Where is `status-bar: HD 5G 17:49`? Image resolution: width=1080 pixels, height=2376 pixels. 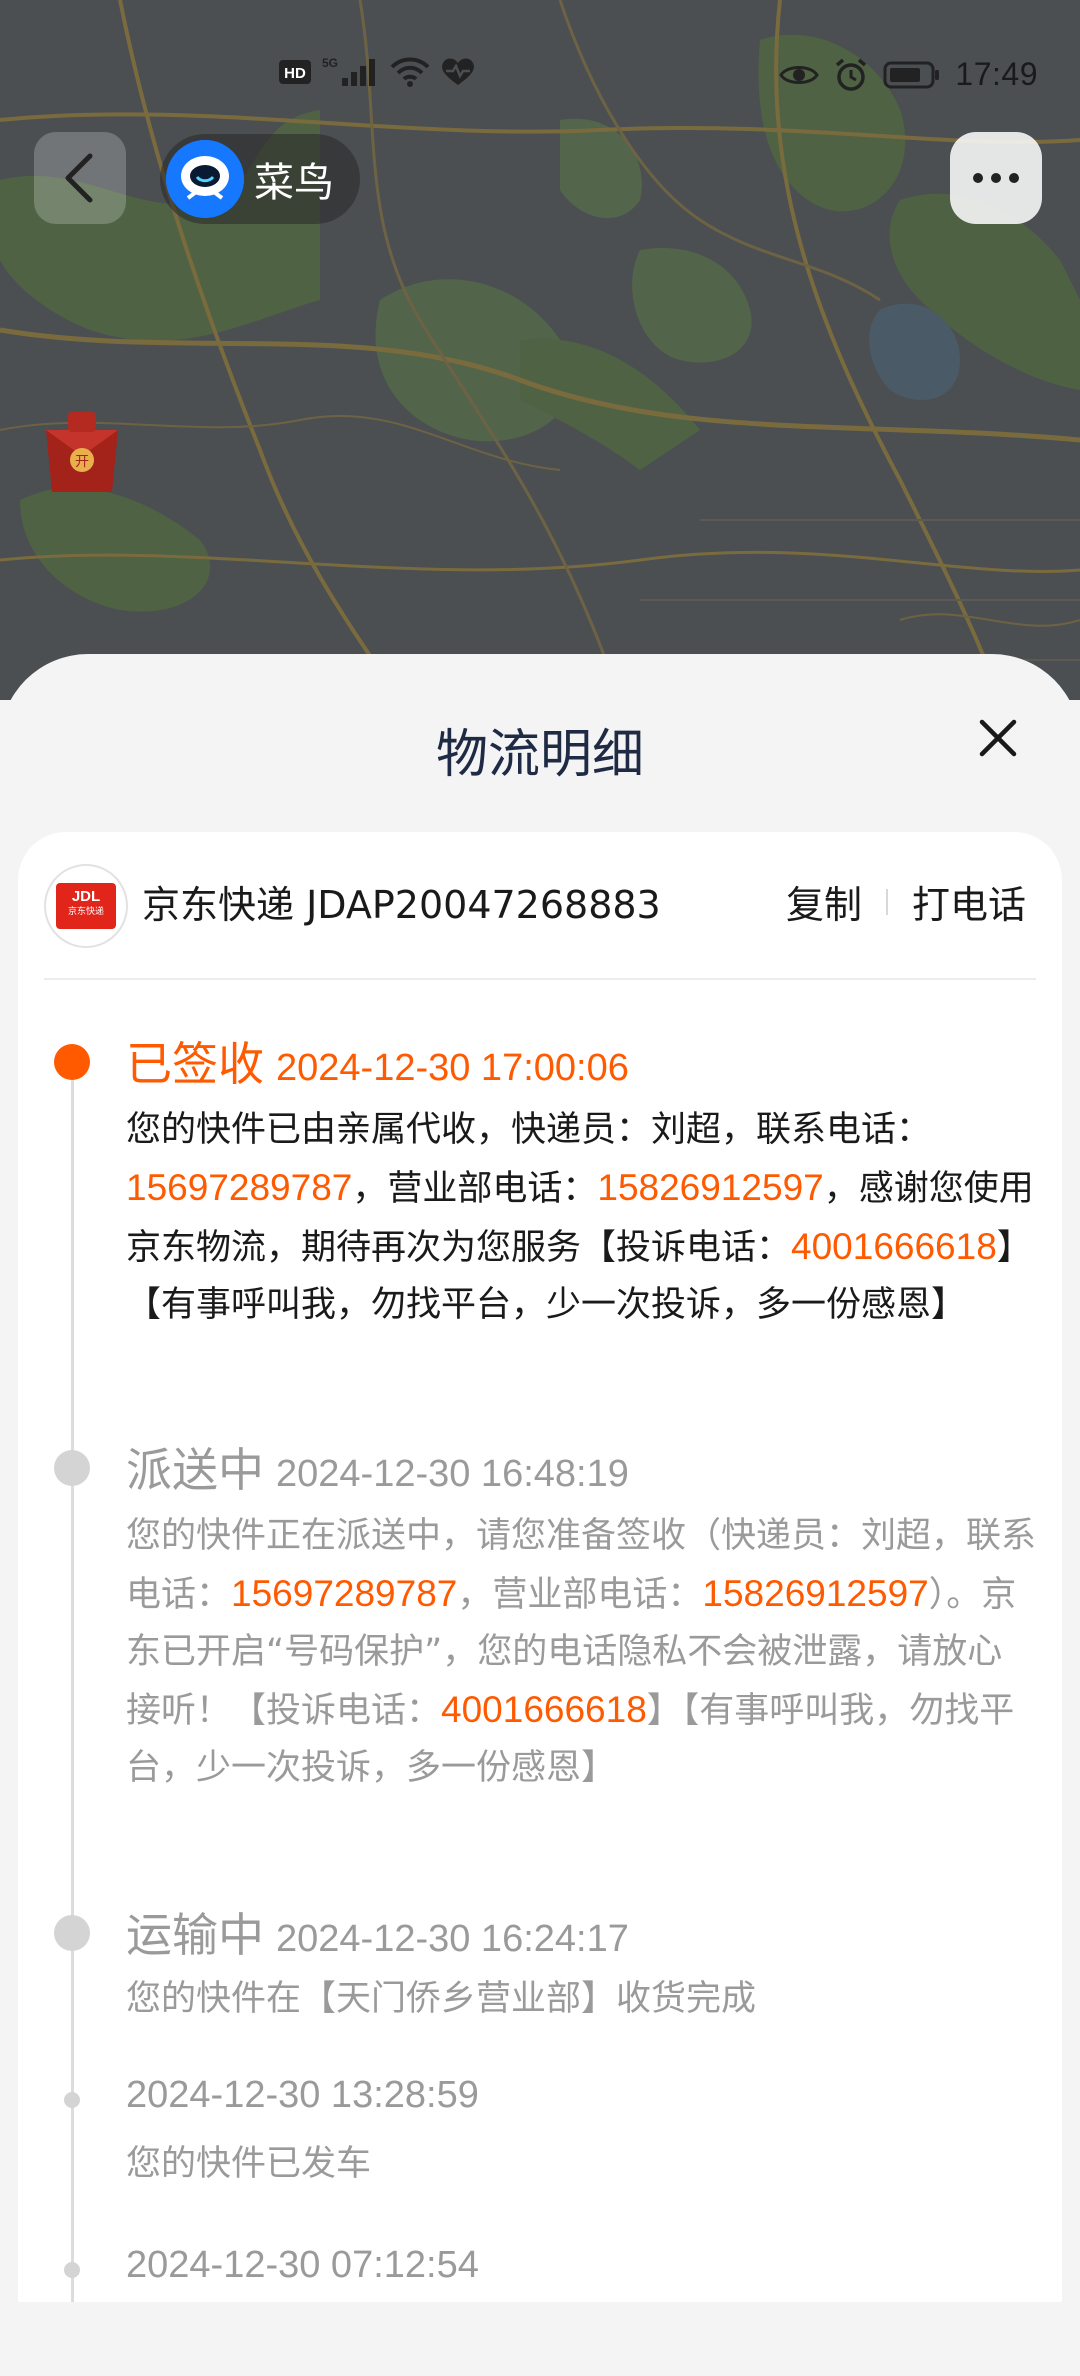 status-bar: HD 5G 17:49 is located at coordinates (540, 70).